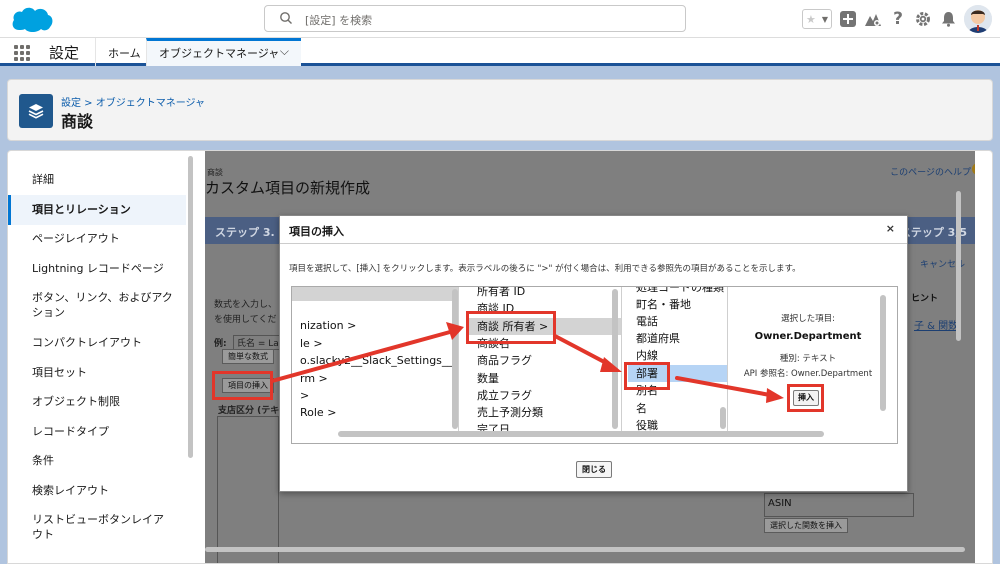 The image size is (1000, 564). Describe the element at coordinates (32, 19) in the screenshot. I see `salesforce-logo` at that location.